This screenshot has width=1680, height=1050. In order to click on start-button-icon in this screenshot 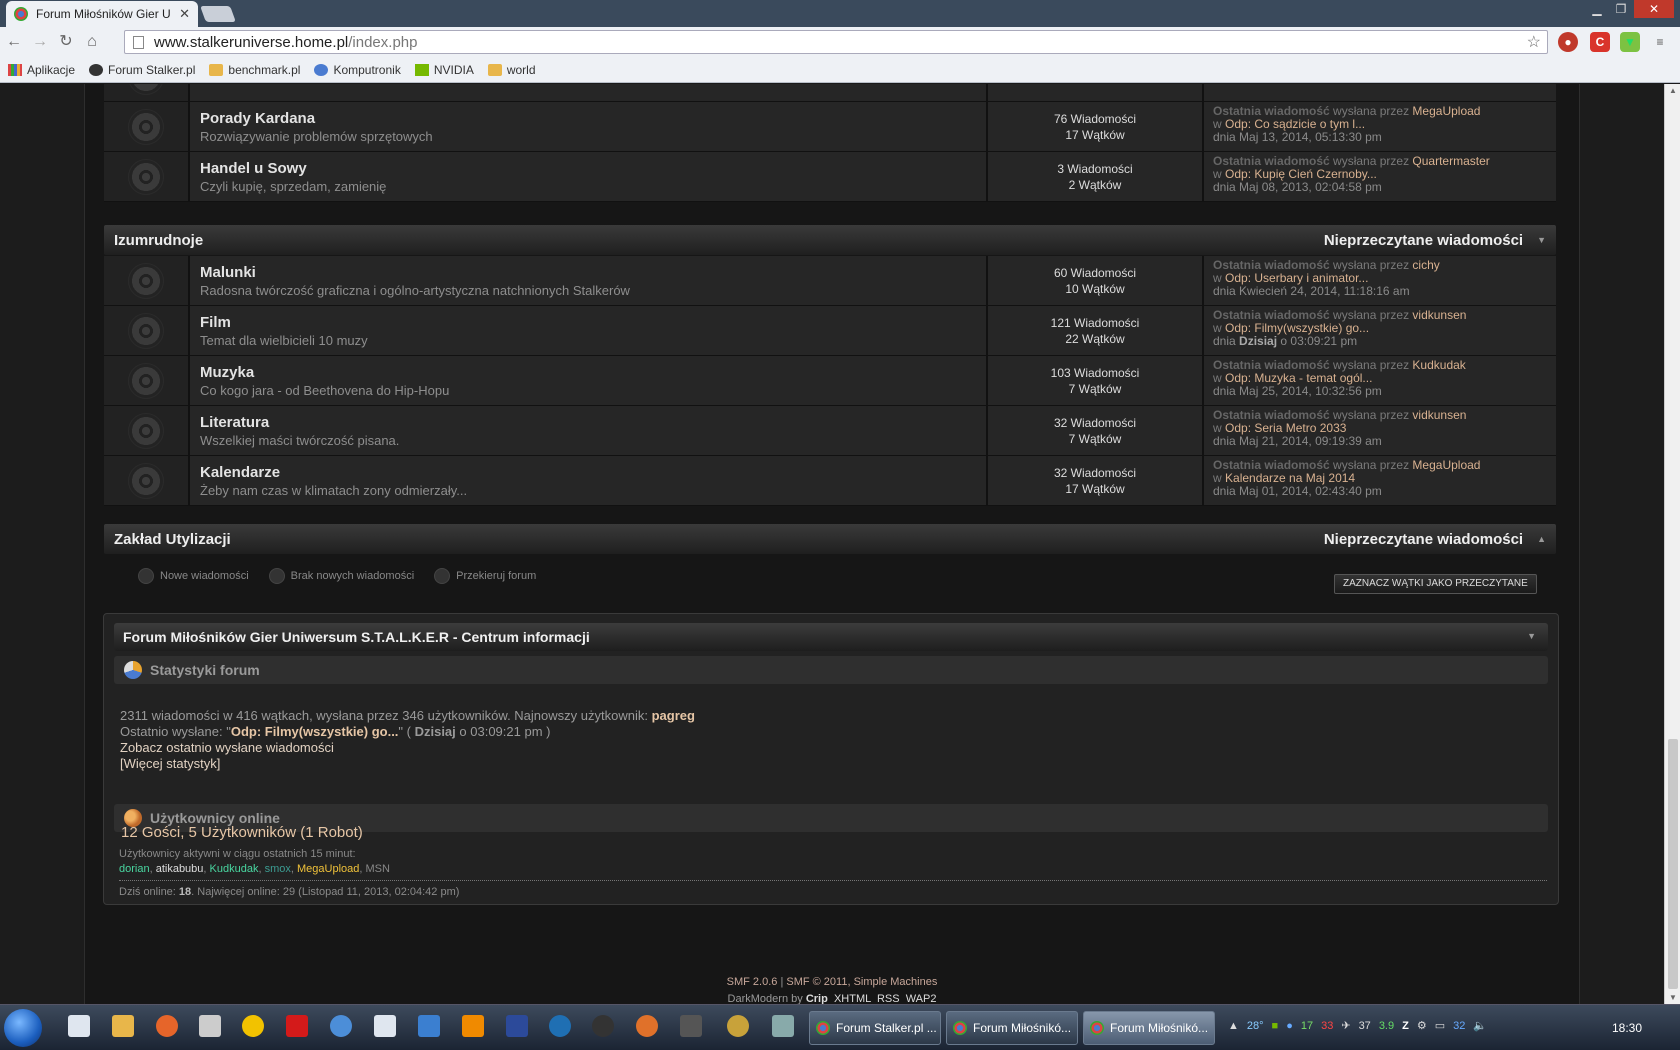, I will do `click(23, 1028)`.